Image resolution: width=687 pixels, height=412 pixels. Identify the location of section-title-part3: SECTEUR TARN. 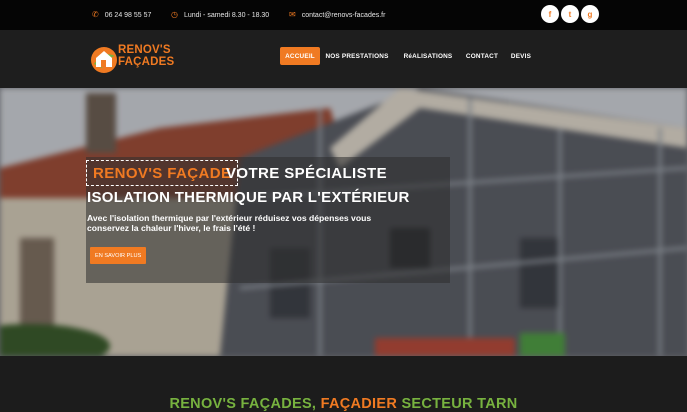
(457, 404).